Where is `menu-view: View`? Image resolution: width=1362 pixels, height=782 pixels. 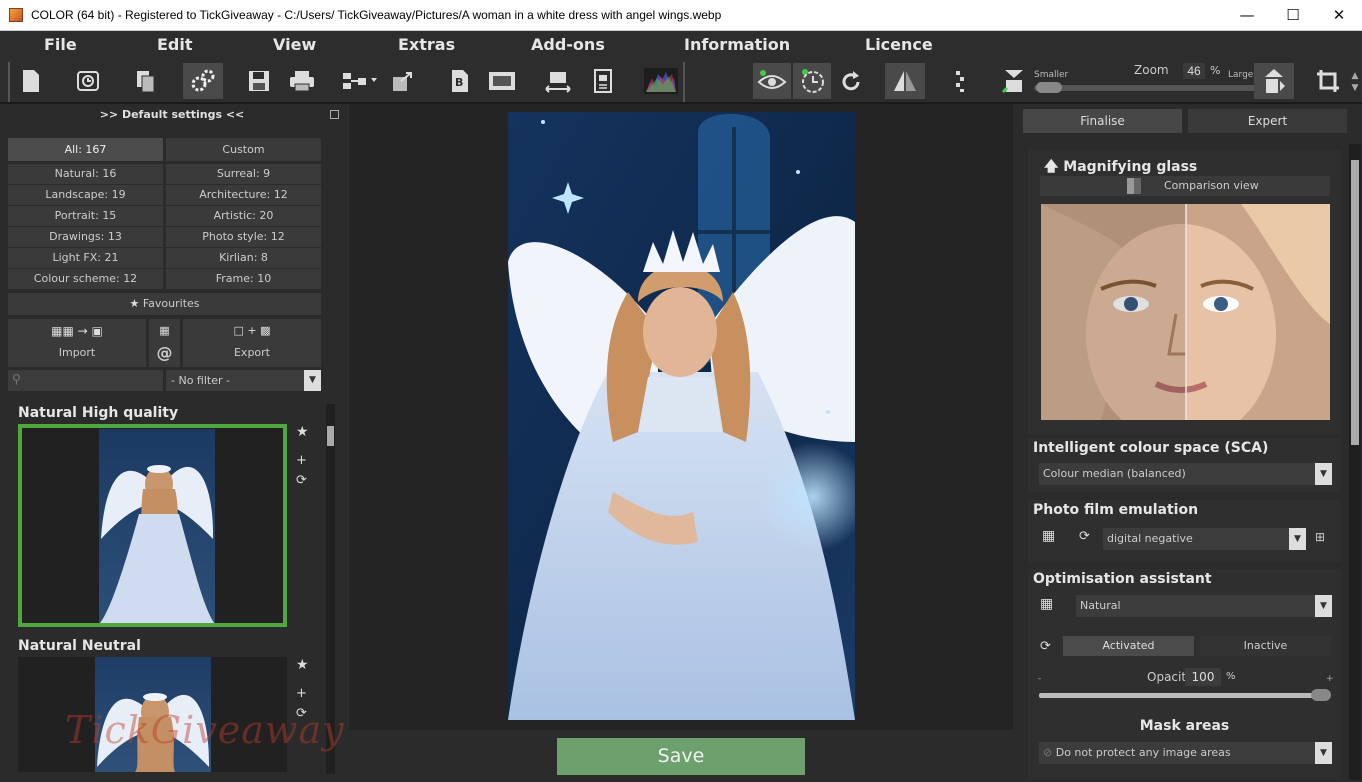
menu-view: View is located at coordinates (294, 44).